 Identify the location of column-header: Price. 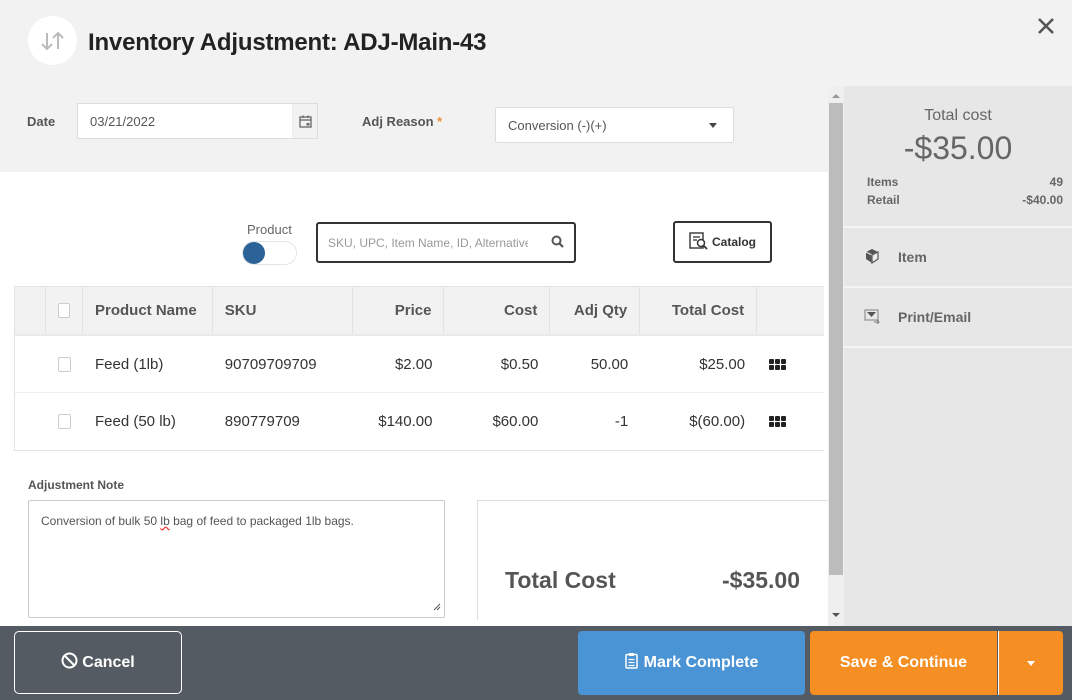
(399, 310).